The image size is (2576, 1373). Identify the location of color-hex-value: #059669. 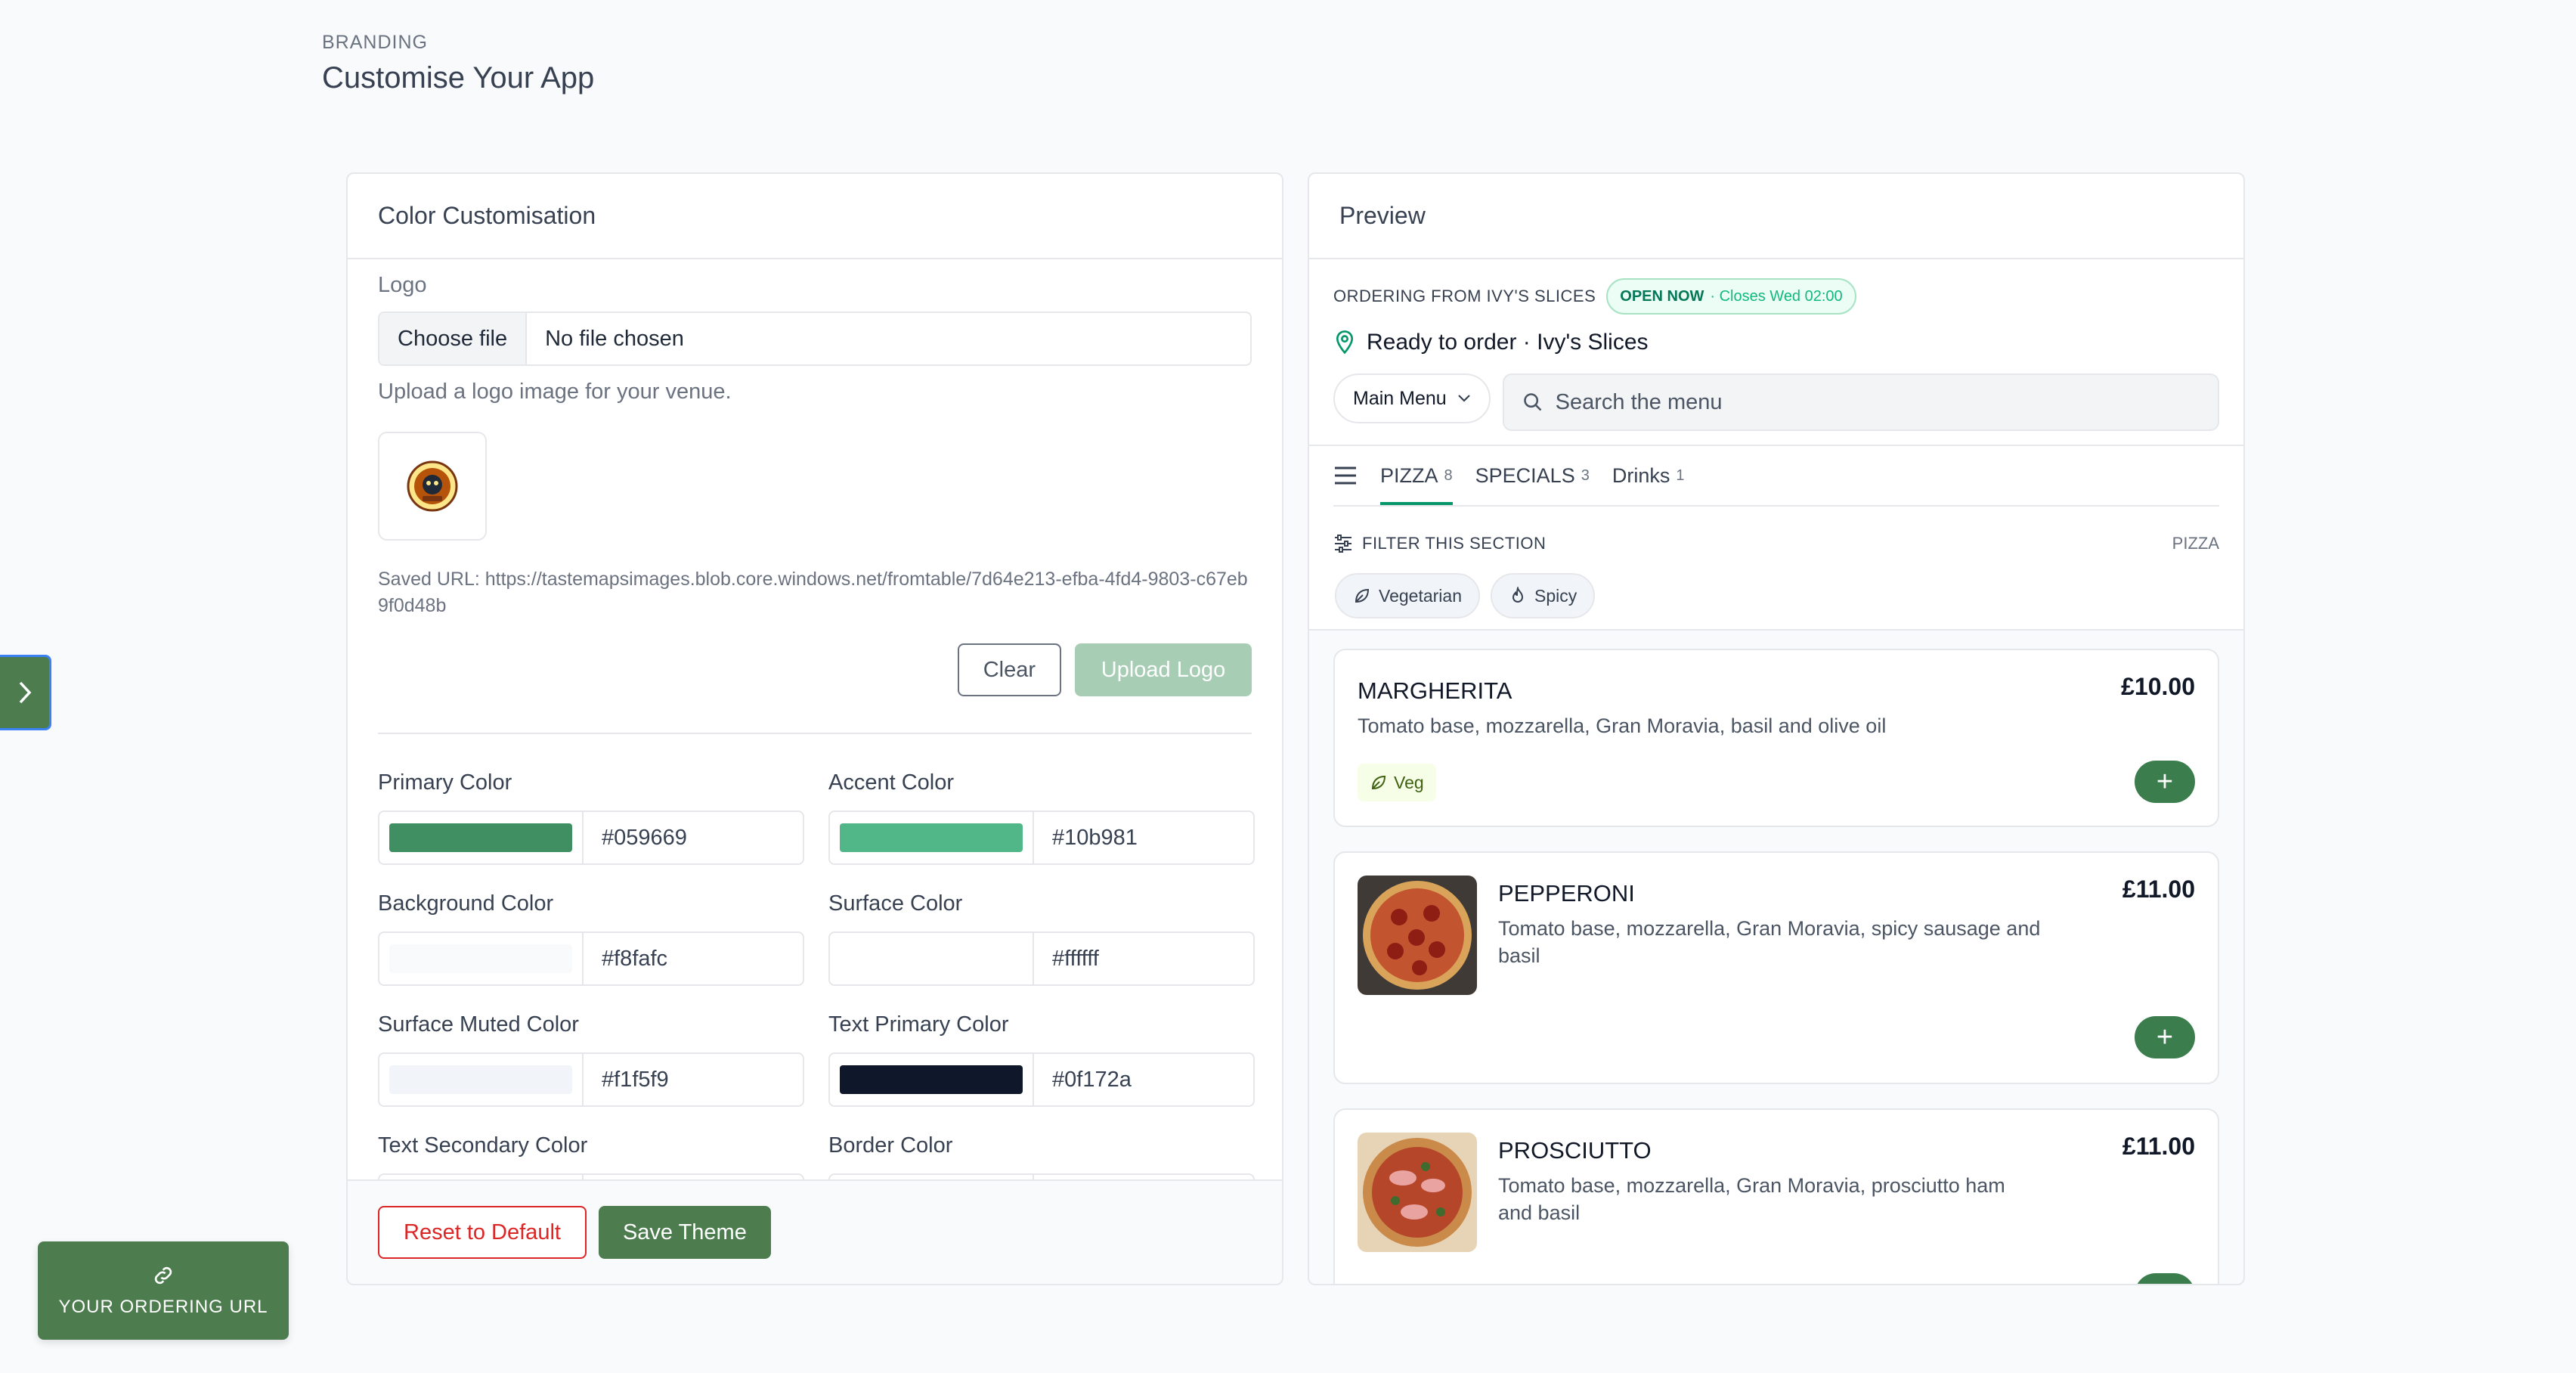
(635, 838).